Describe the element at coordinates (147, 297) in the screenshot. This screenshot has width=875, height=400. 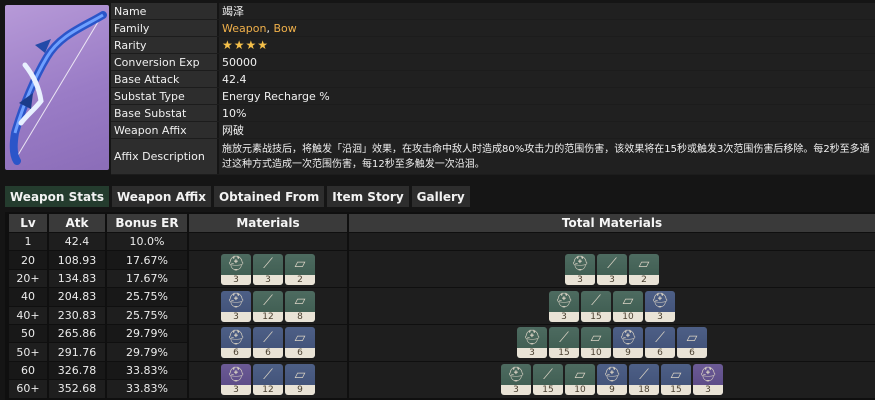
I see `table-cell-er: 25.75%` at that location.